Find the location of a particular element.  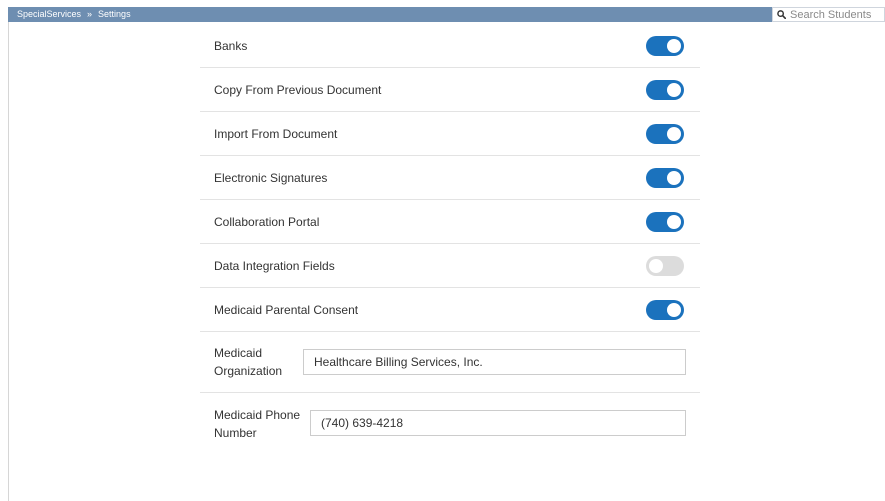

search-input is located at coordinates (836, 14).